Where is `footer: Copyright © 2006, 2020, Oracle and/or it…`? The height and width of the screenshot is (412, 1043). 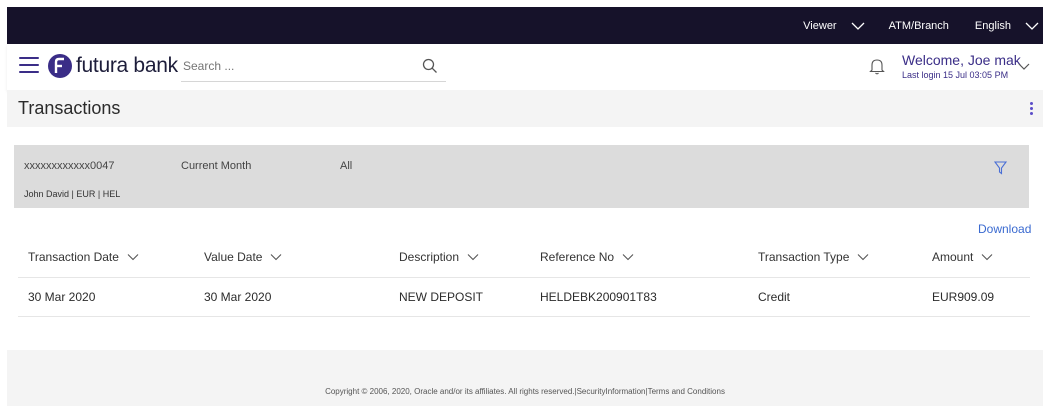 footer: Copyright © 2006, 2020, Oracle and/or it… is located at coordinates (525, 391).